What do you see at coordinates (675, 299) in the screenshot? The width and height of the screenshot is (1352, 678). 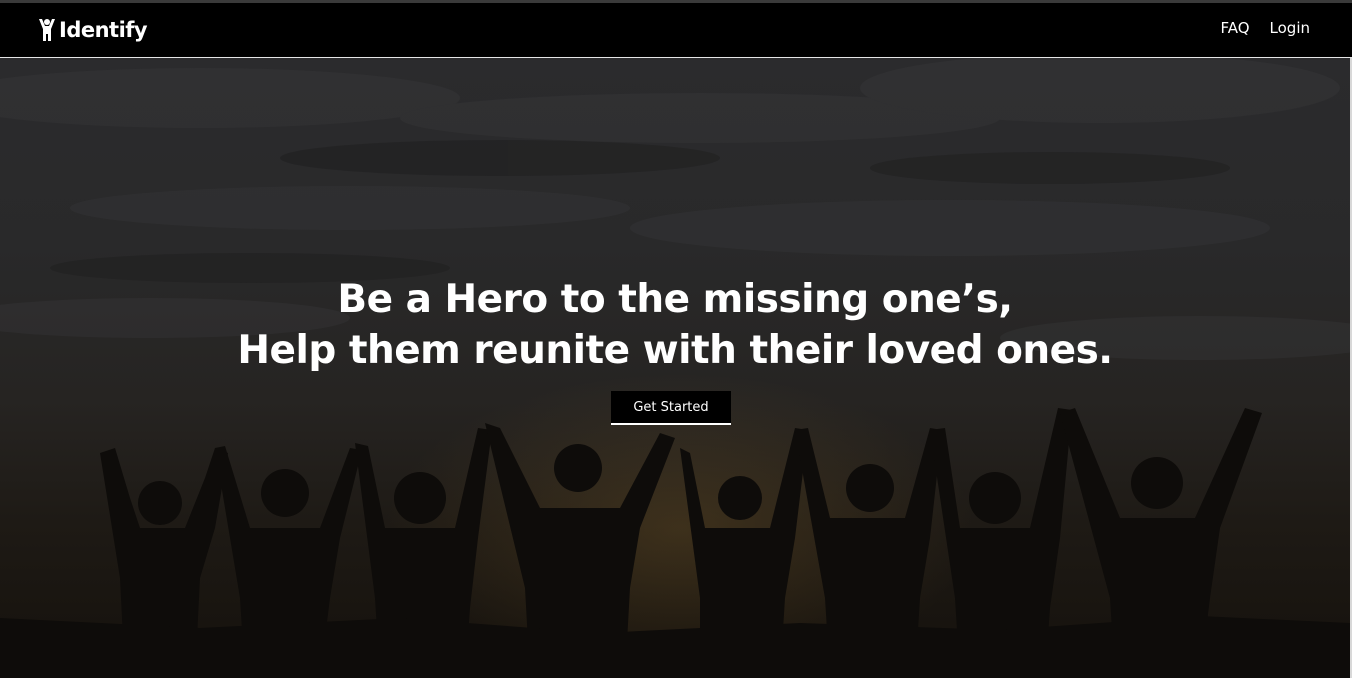 I see `hero-headline-line-1: Be a Hero to the missing one’s,` at bounding box center [675, 299].